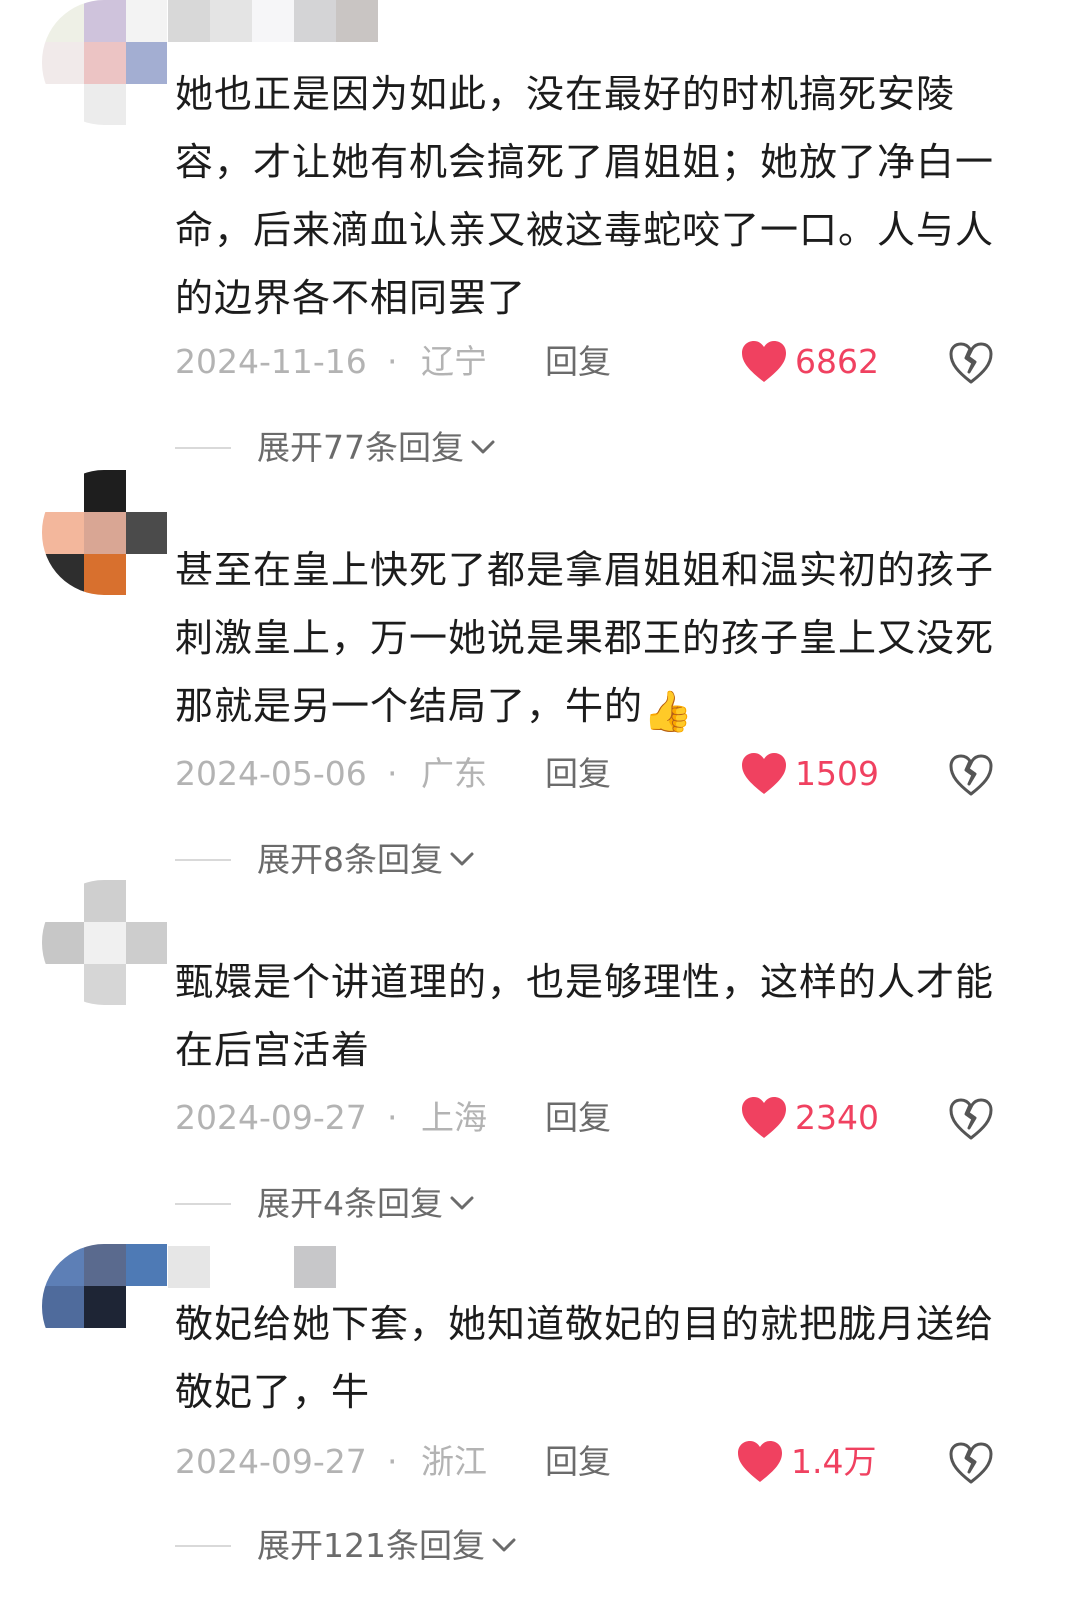 The height and width of the screenshot is (1622, 1084). What do you see at coordinates (350, 1203) in the screenshot?
I see `expand-replies-label: 展开4条回复` at bounding box center [350, 1203].